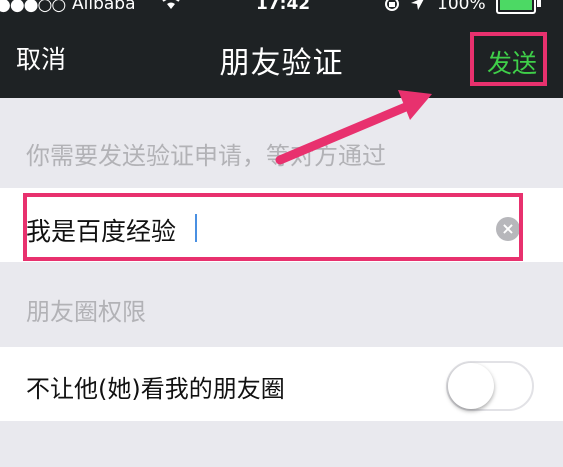 The height and width of the screenshot is (467, 563). What do you see at coordinates (344, 133) in the screenshot?
I see `annotation-arrow-shaft` at bounding box center [344, 133].